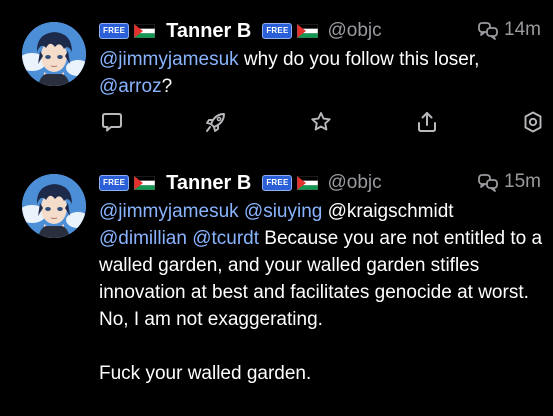 This screenshot has height=416, width=553. What do you see at coordinates (225, 238) in the screenshot?
I see `mention-link: @tcurdt` at bounding box center [225, 238].